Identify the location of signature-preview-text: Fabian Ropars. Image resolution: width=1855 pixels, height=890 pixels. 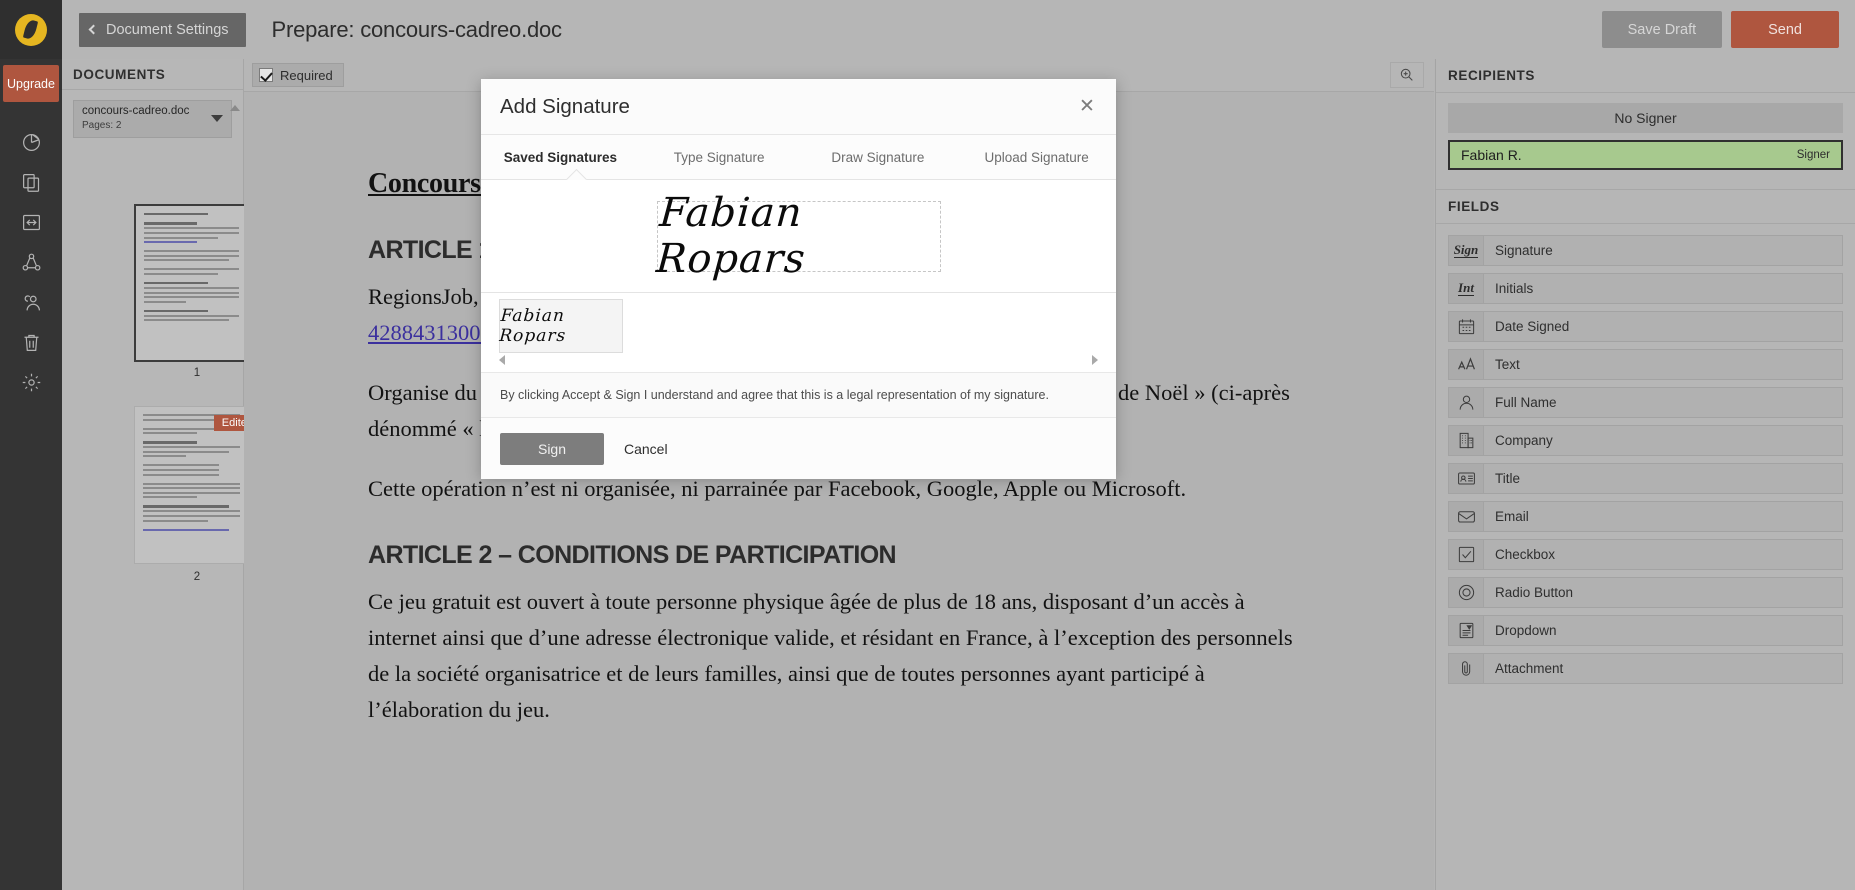
(730, 236).